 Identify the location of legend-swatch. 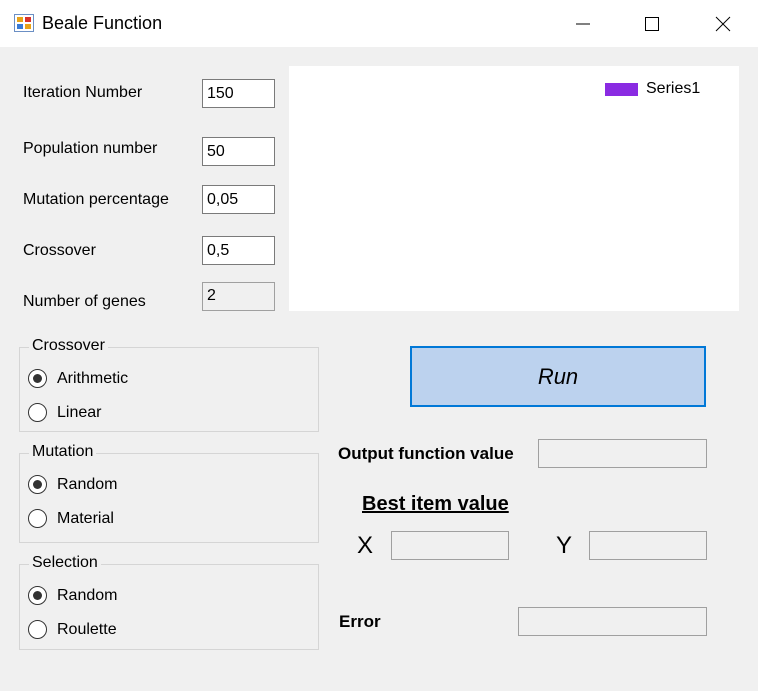
(621, 89).